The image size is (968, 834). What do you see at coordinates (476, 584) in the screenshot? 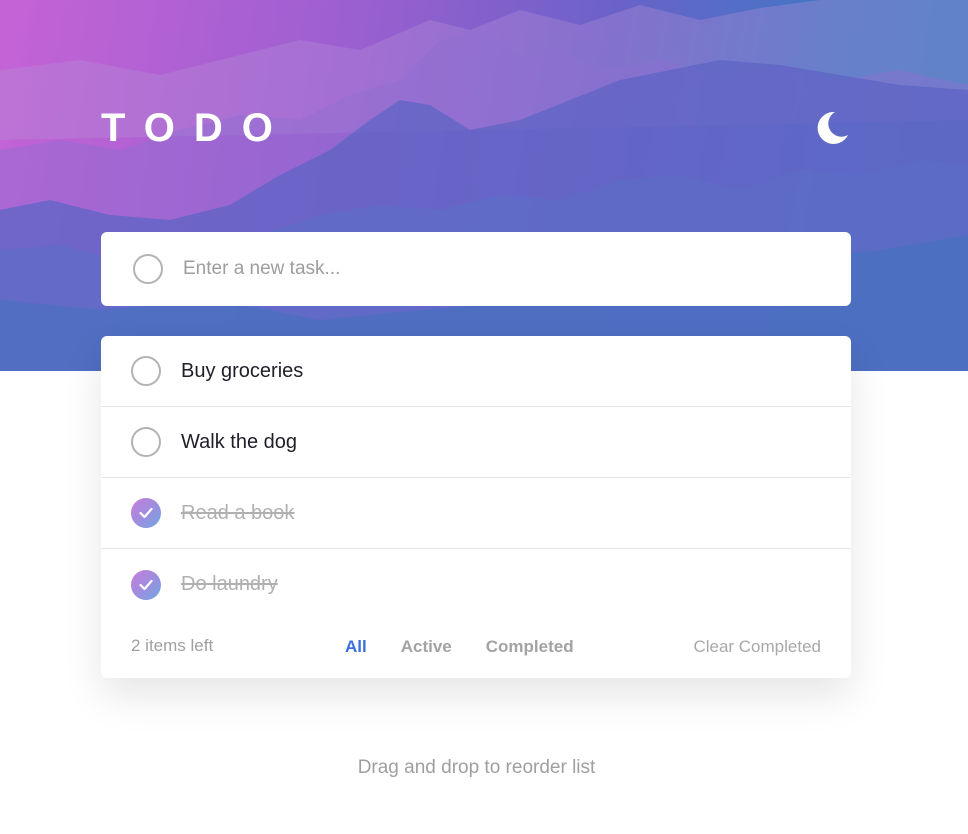
I see `task-item: Do laundry` at bounding box center [476, 584].